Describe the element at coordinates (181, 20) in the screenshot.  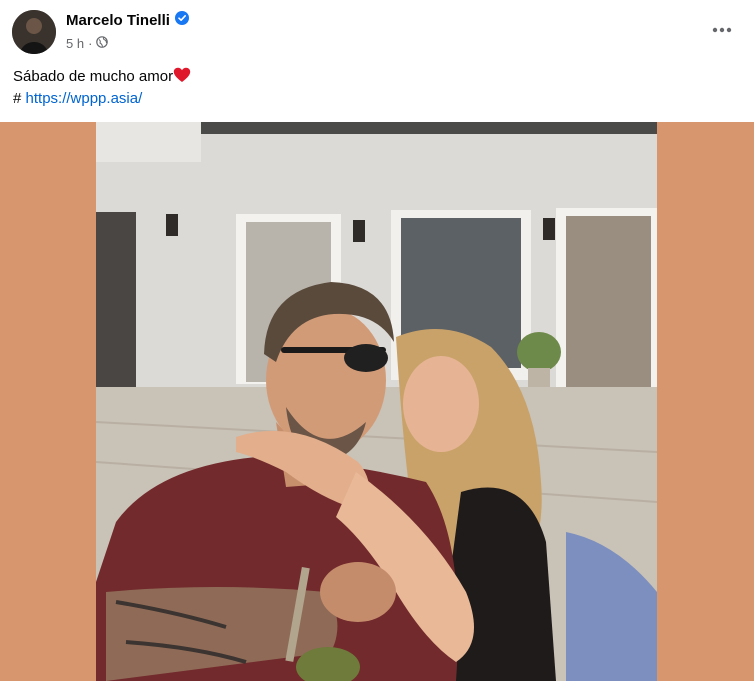
I see `verified-badge-icon` at that location.